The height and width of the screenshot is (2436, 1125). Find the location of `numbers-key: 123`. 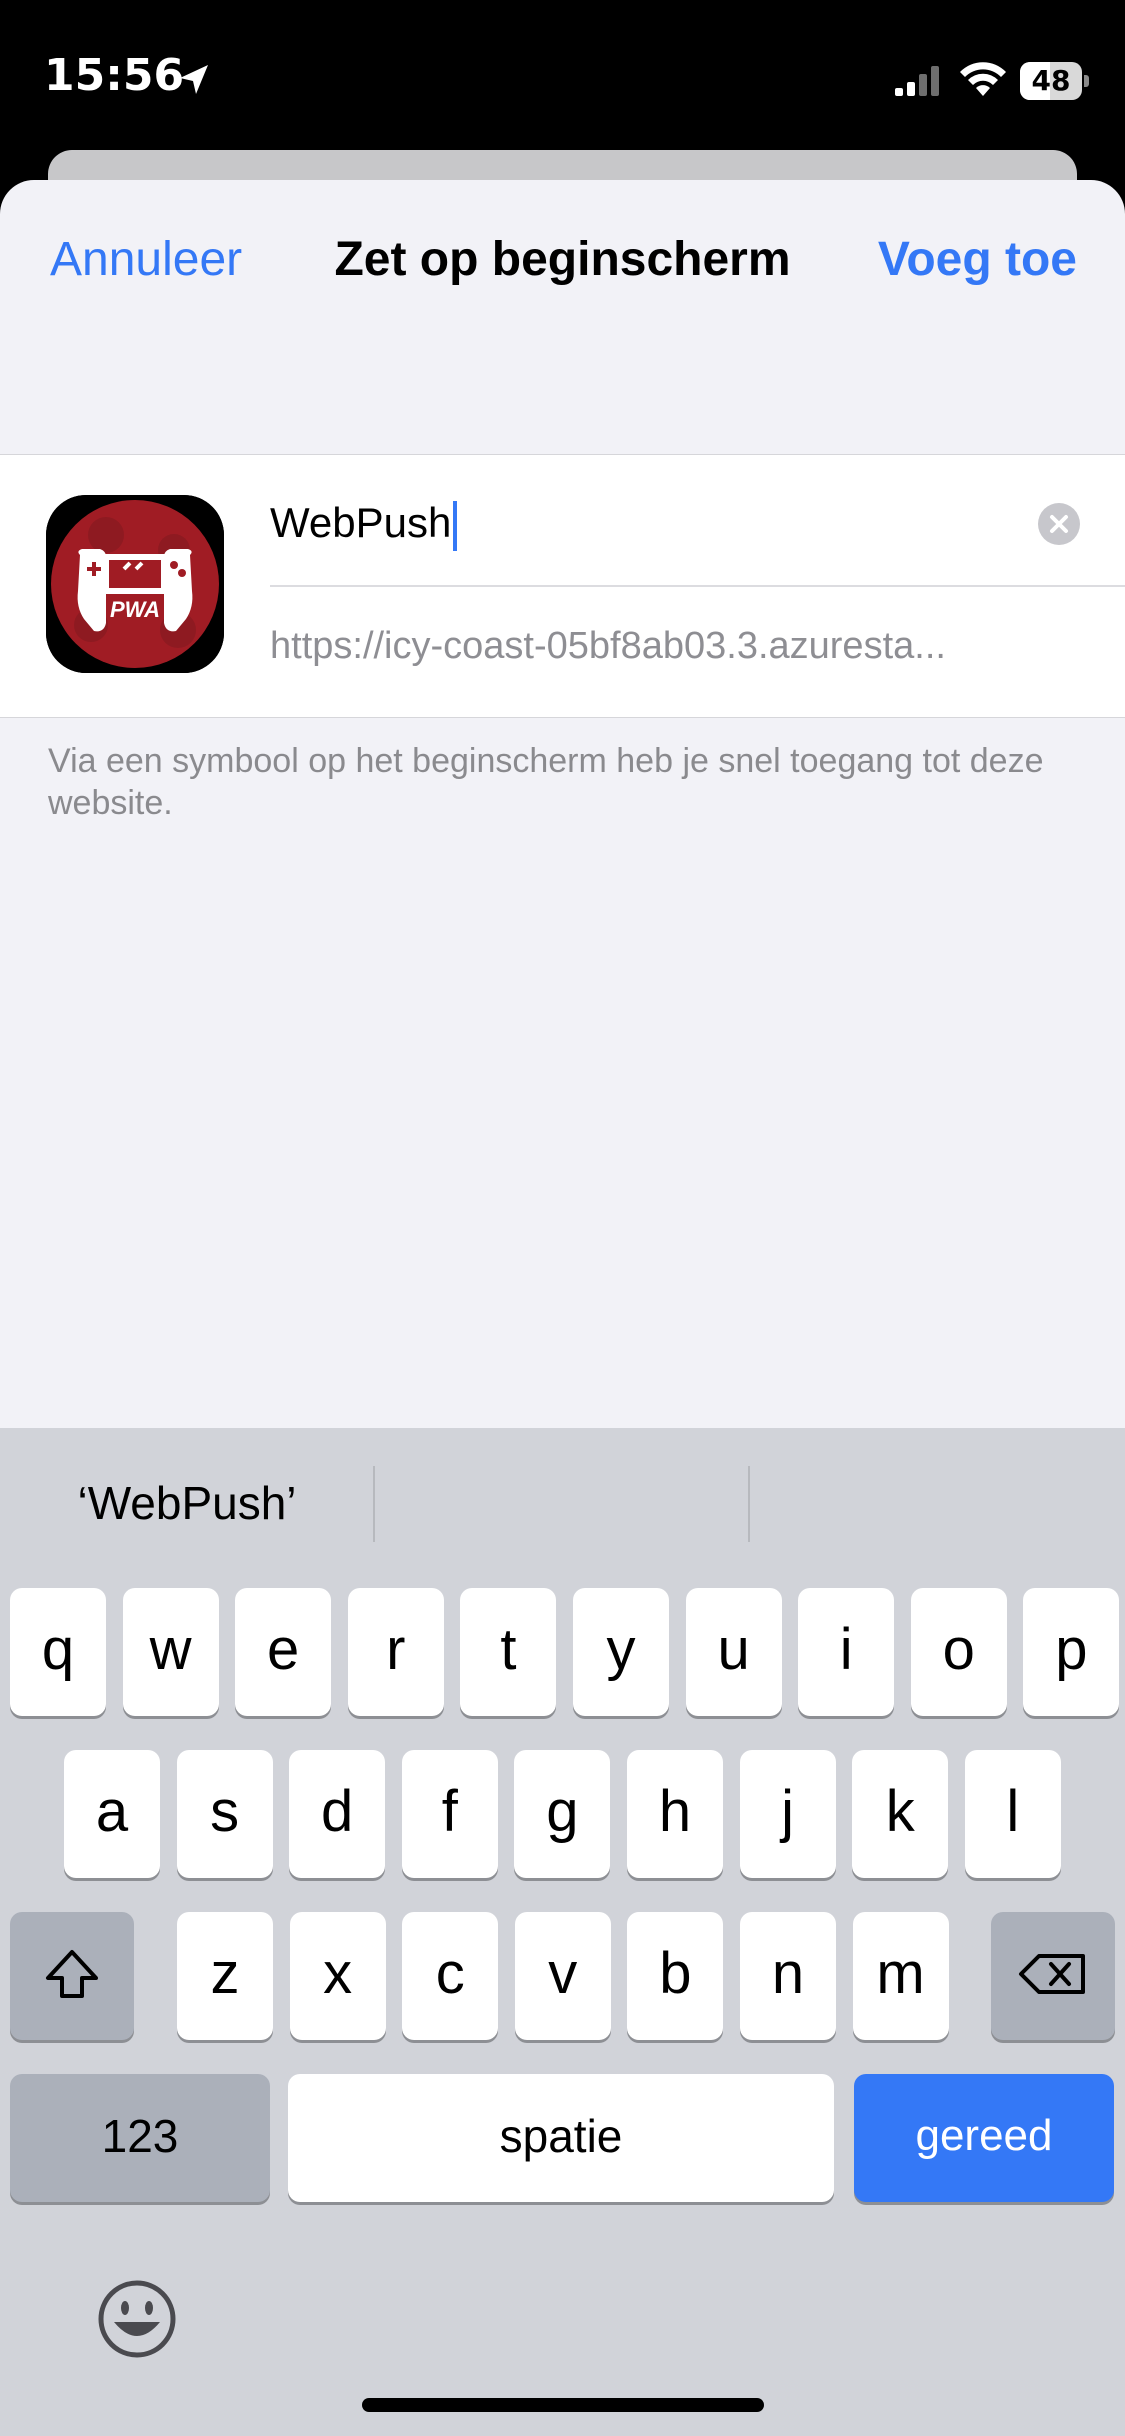

numbers-key: 123 is located at coordinates (140, 2138).